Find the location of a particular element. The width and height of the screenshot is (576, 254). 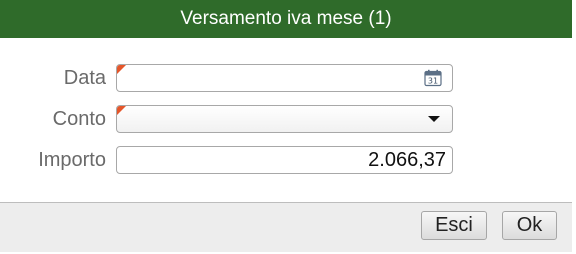

dialog-title: Versamento iva mese (1) is located at coordinates (286, 18).